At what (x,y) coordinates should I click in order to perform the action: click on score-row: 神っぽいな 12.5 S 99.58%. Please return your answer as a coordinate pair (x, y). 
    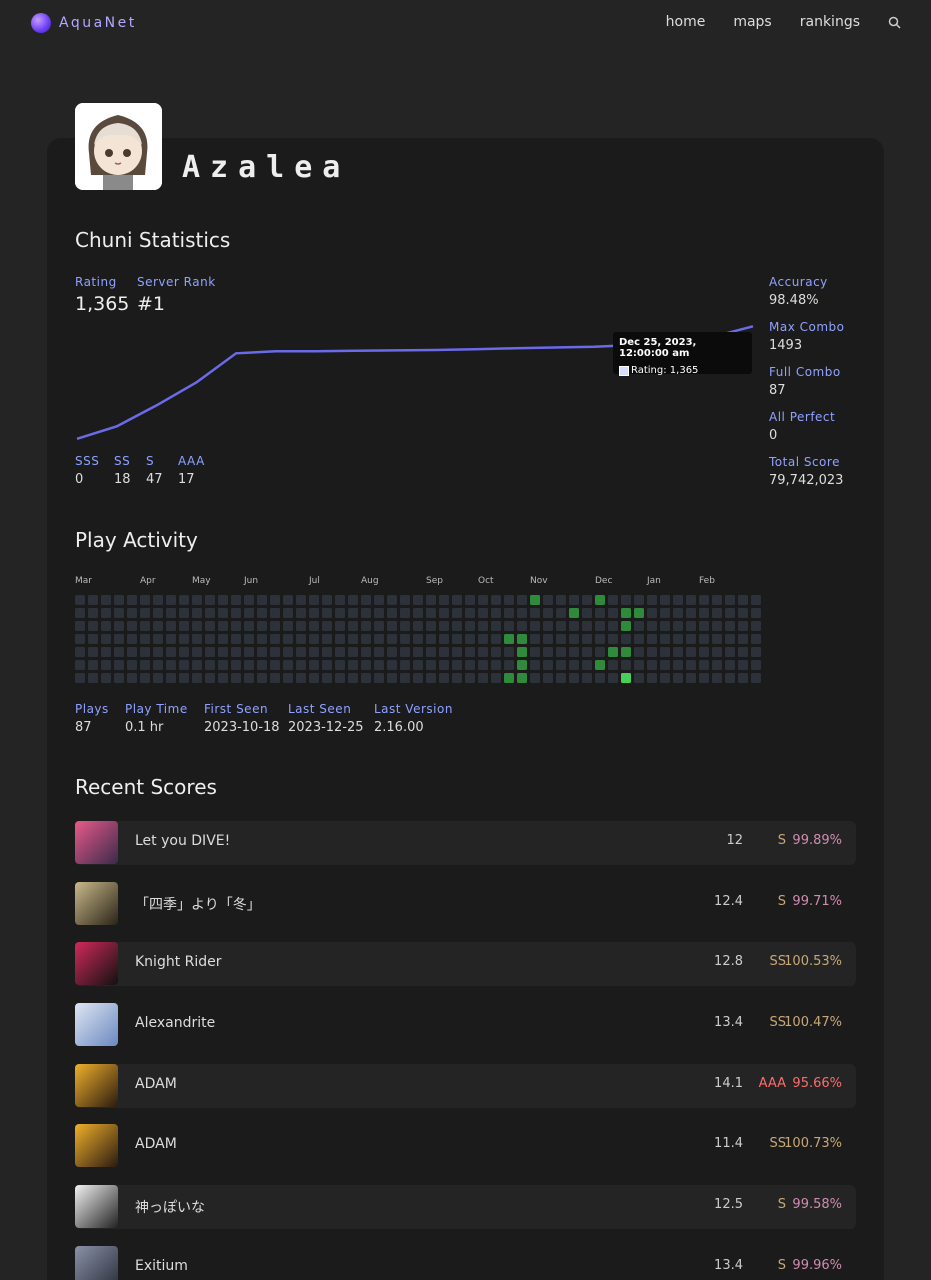
    Looking at the image, I should click on (465, 1207).